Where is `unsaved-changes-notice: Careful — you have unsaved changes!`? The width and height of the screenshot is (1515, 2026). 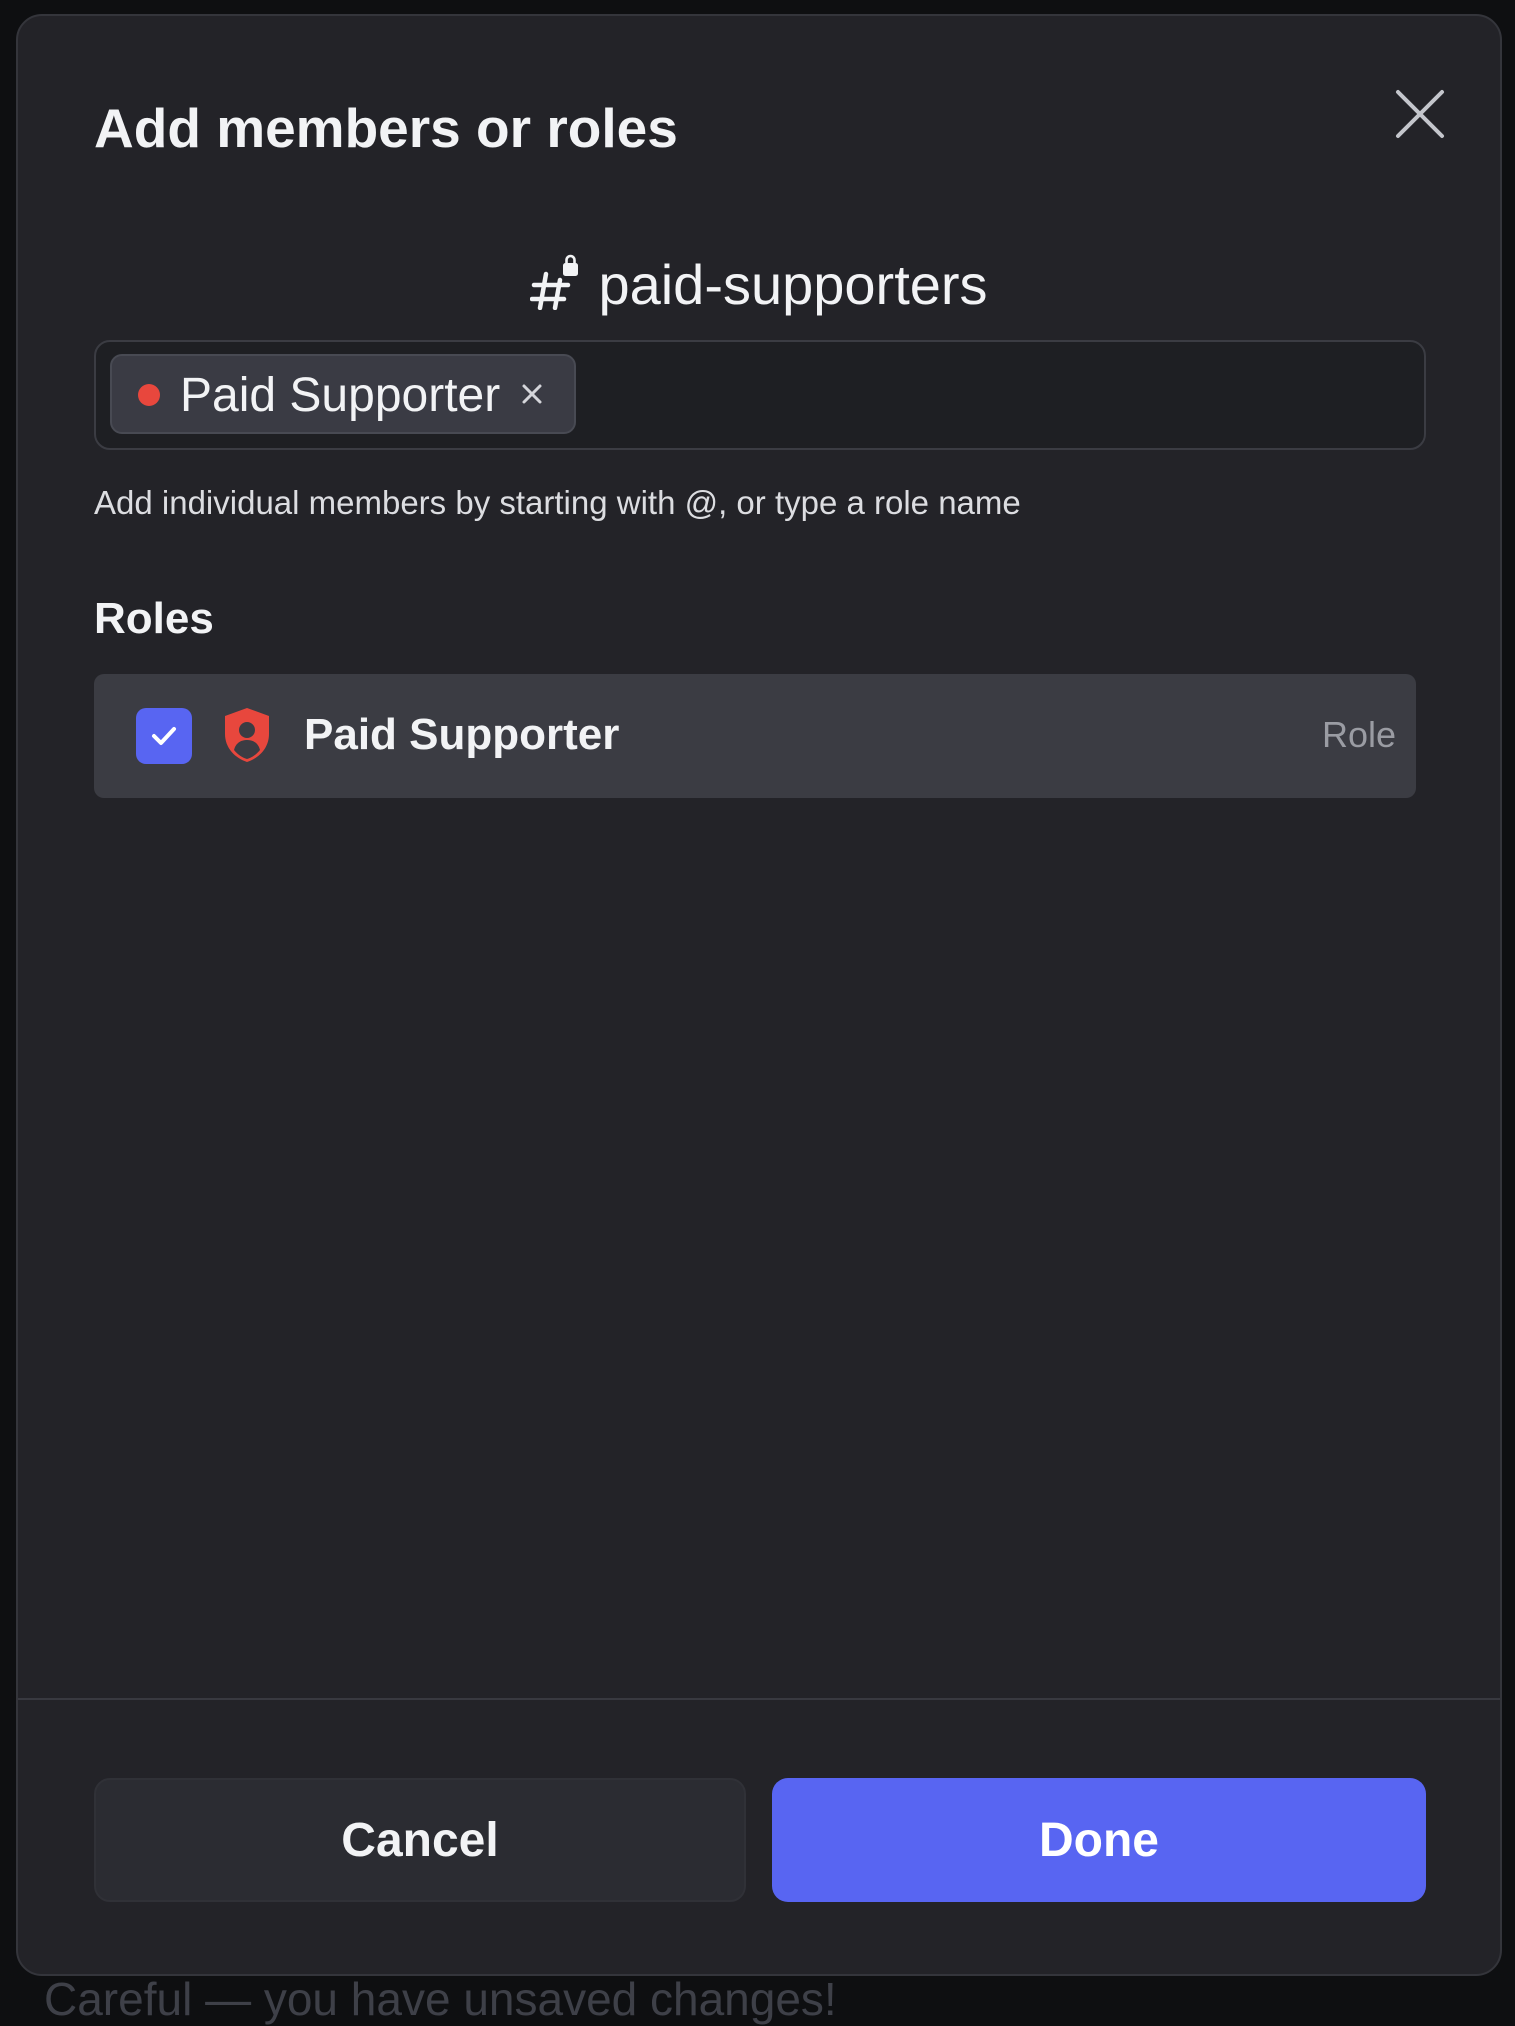 unsaved-changes-notice: Careful — you have unsaved changes! is located at coordinates (440, 1999).